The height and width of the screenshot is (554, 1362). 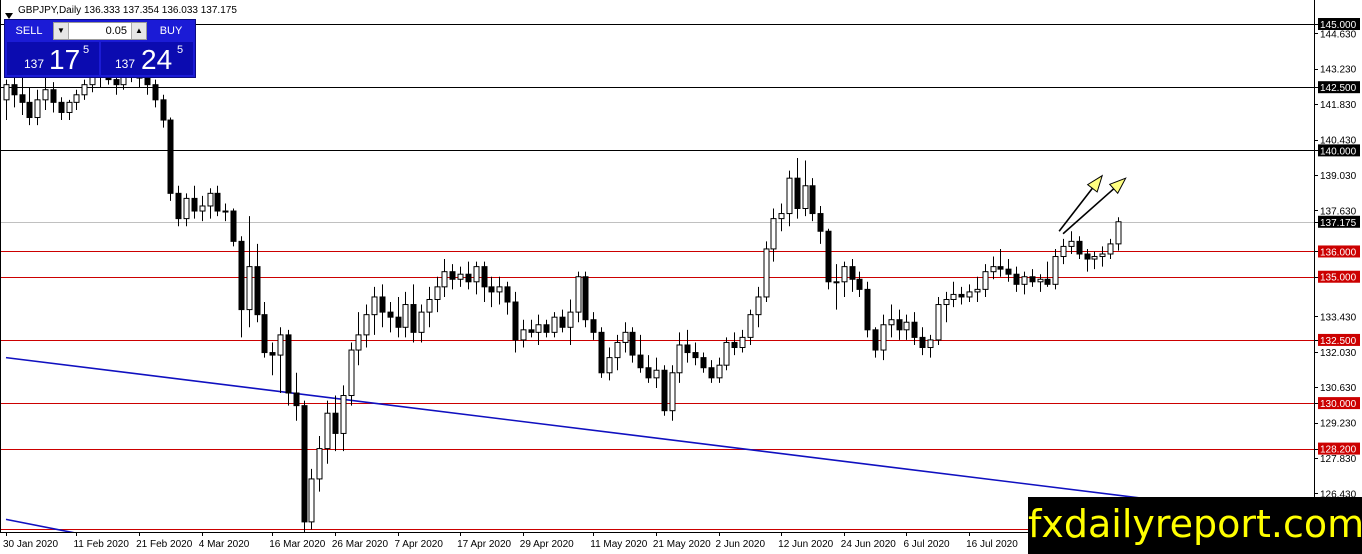 I want to click on buy-quote-button: 137 24 5, so click(x=147, y=58).